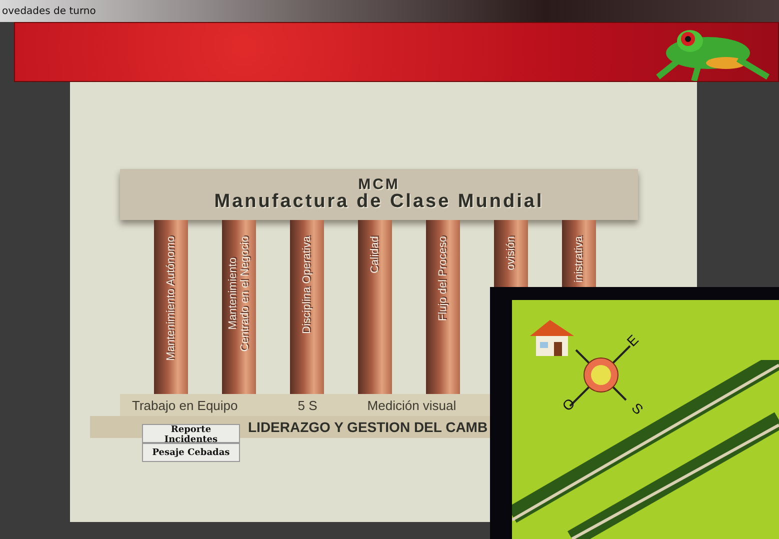 The width and height of the screenshot is (779, 539). What do you see at coordinates (375, 255) in the screenshot?
I see `pillar-label: Calidad` at bounding box center [375, 255].